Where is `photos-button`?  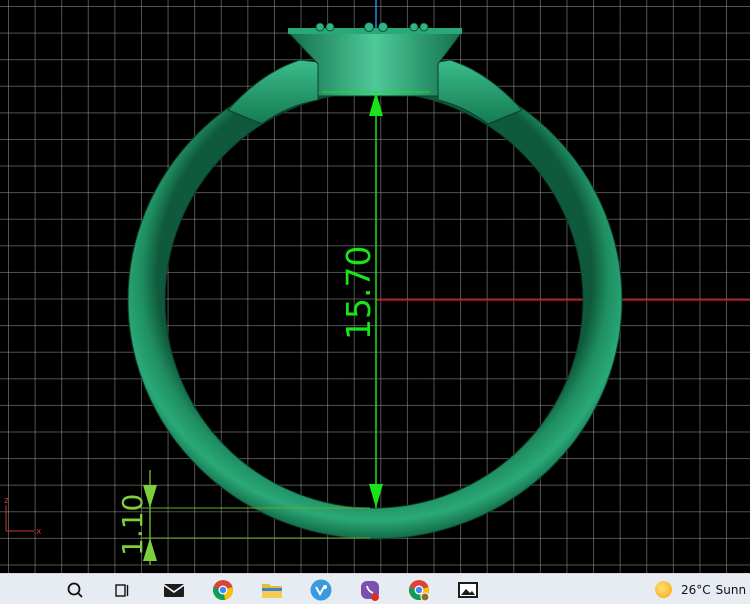 photos-button is located at coordinates (468, 590).